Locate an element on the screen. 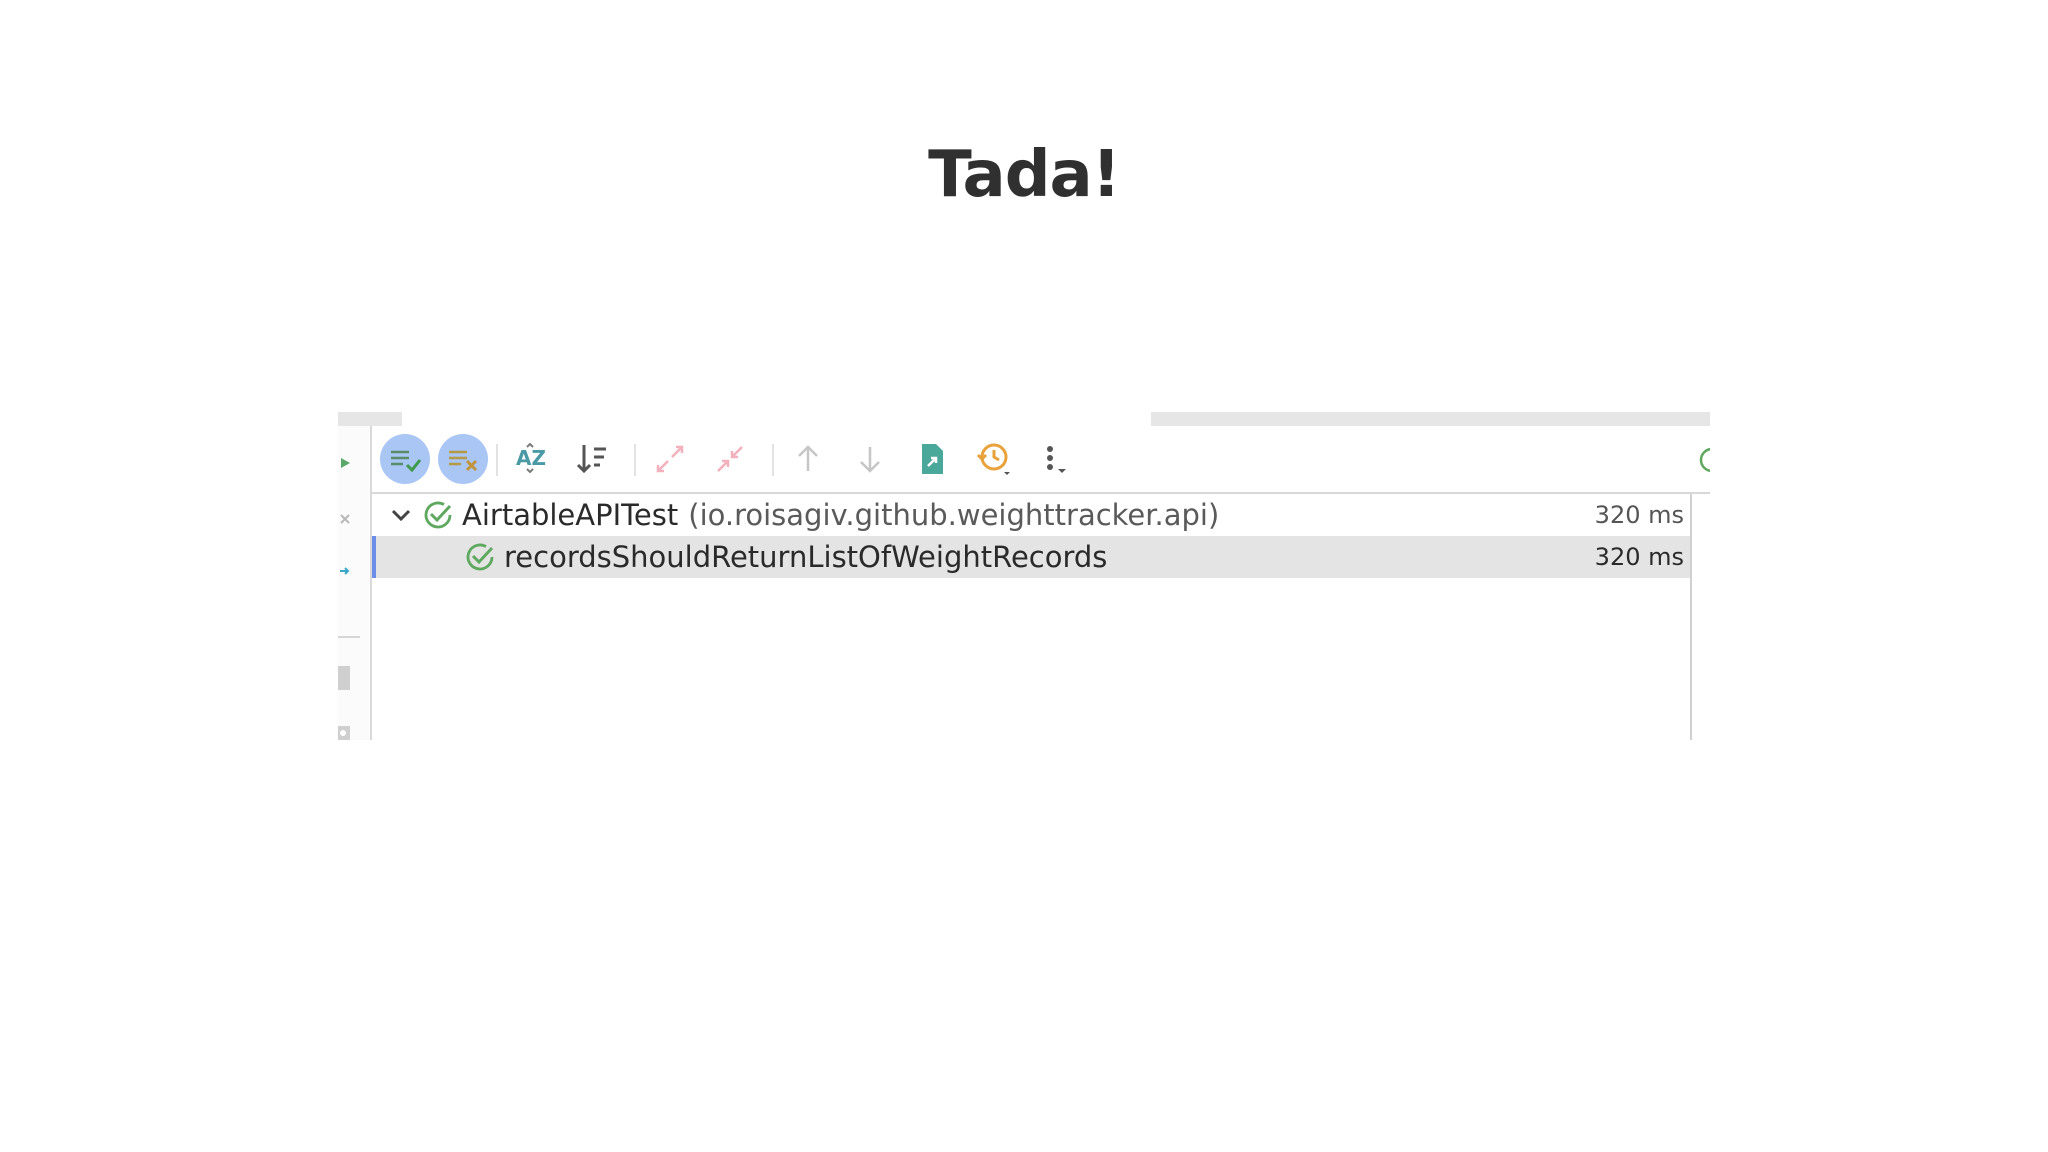  arrow-up-icon is located at coordinates (808, 458).